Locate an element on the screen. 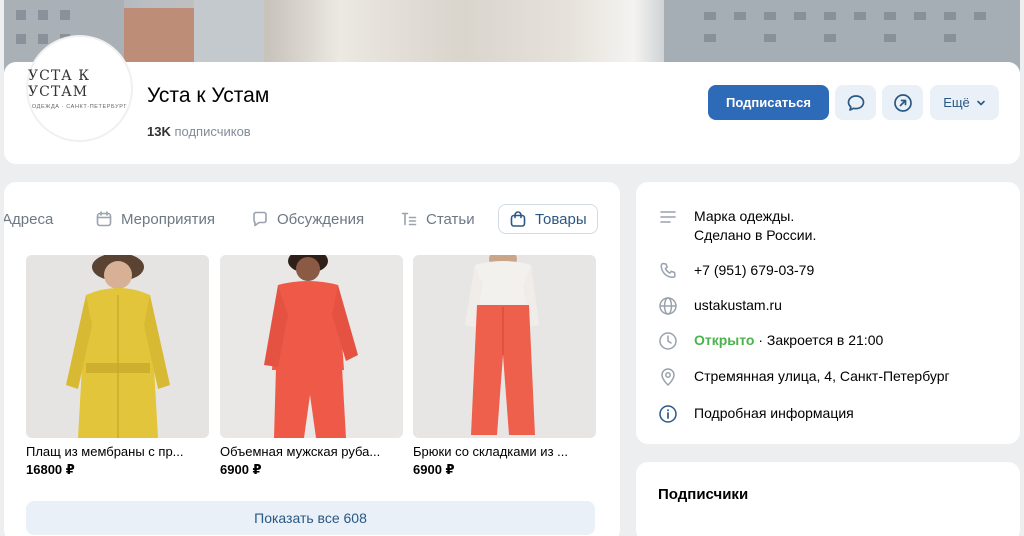  subscribers-count: 13K подписчиков is located at coordinates (199, 131).